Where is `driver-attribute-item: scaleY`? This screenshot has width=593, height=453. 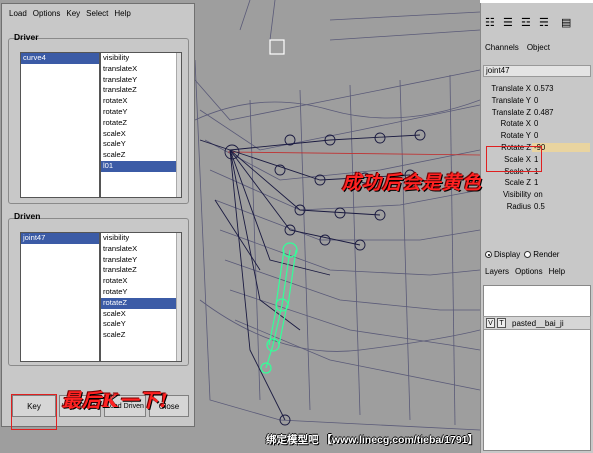 driver-attribute-item: scaleY is located at coordinates (141, 144).